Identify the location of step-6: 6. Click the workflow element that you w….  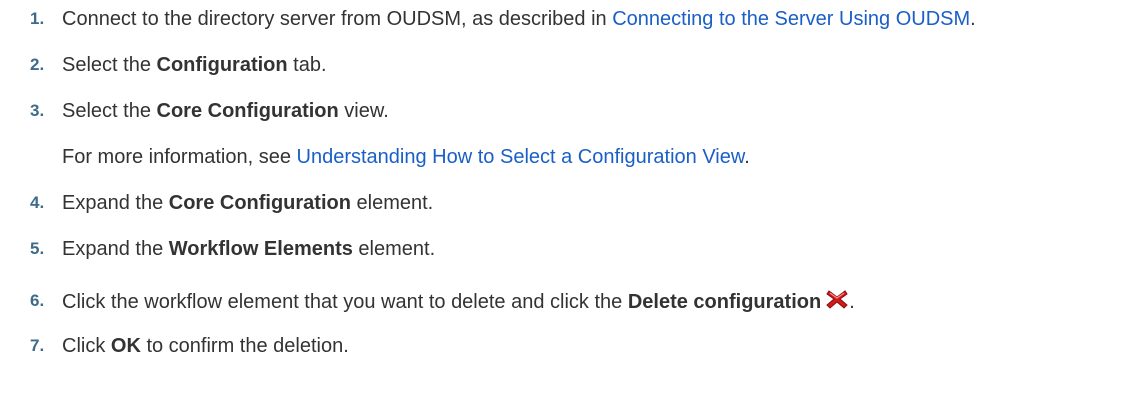
(577, 301).